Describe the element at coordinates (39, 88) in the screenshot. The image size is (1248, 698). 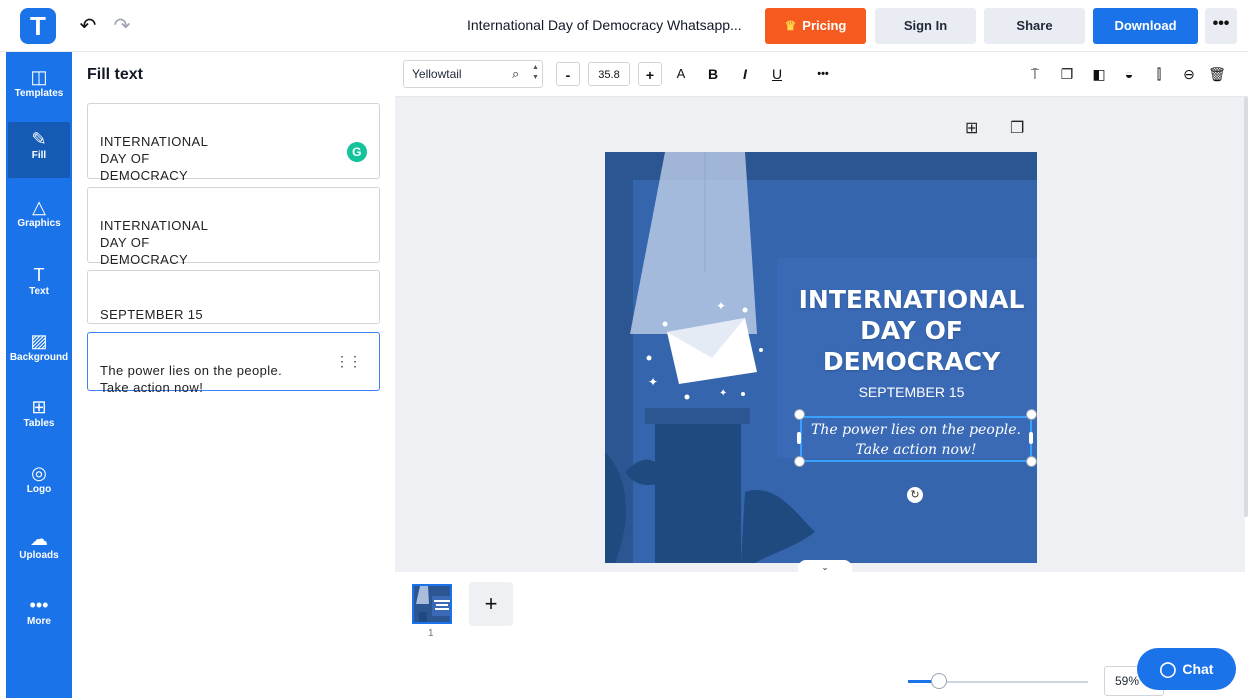
I see `sidebar-item-templates: ◫ Templates` at that location.